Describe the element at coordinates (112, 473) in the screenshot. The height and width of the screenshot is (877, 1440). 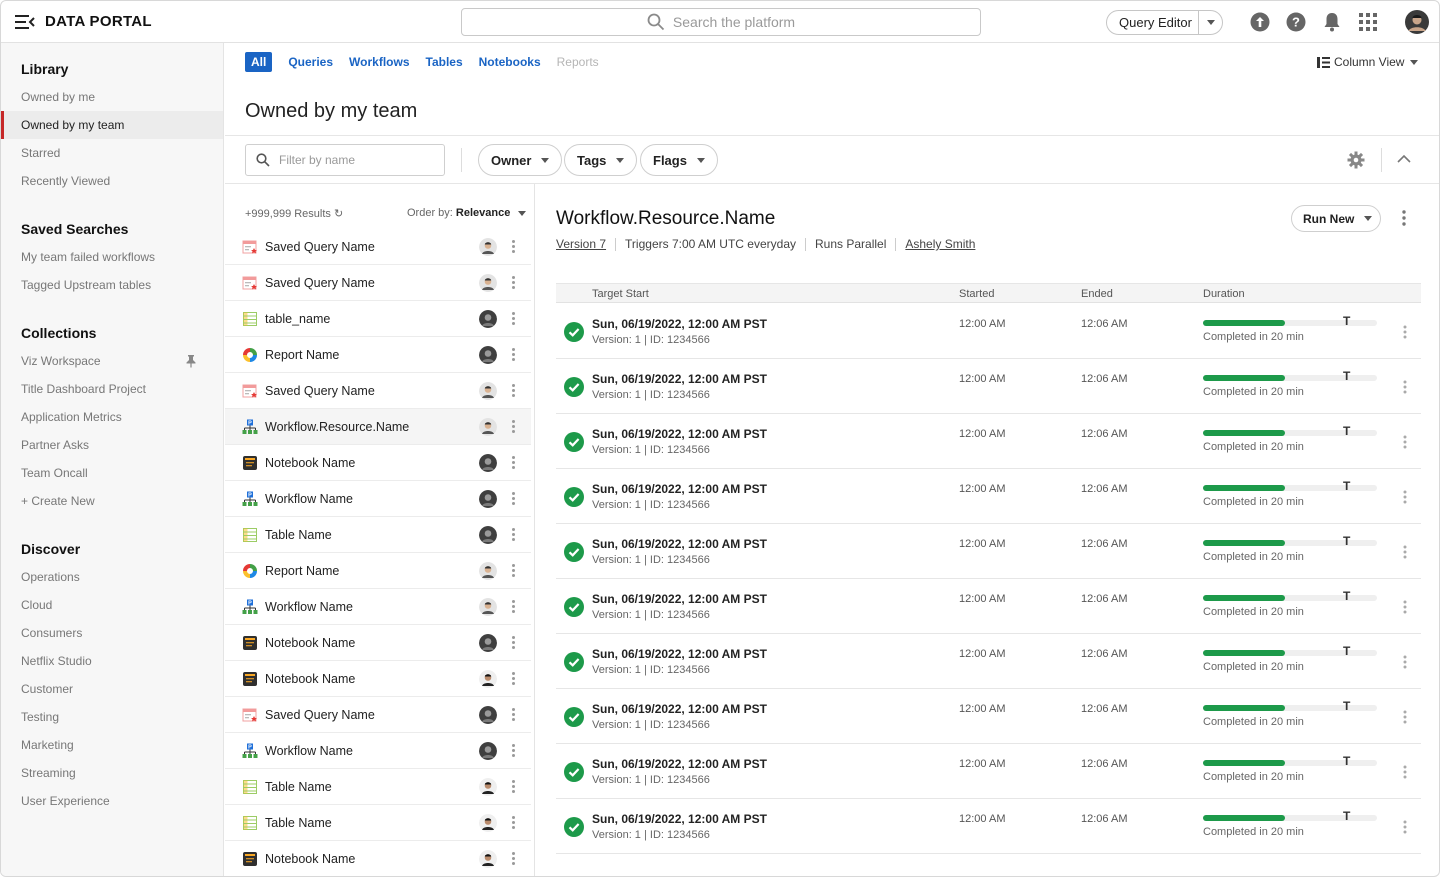
I see `sidebar-item-collection: Team Oncall` at that location.